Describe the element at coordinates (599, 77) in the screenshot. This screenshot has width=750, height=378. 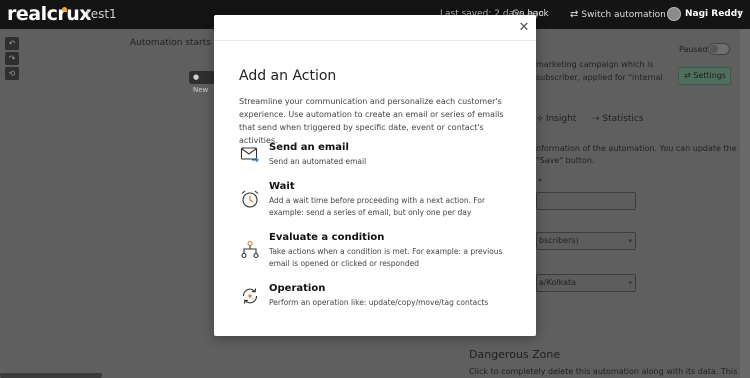
I see `automation-description-line: subscriber, applied for "internal` at that location.